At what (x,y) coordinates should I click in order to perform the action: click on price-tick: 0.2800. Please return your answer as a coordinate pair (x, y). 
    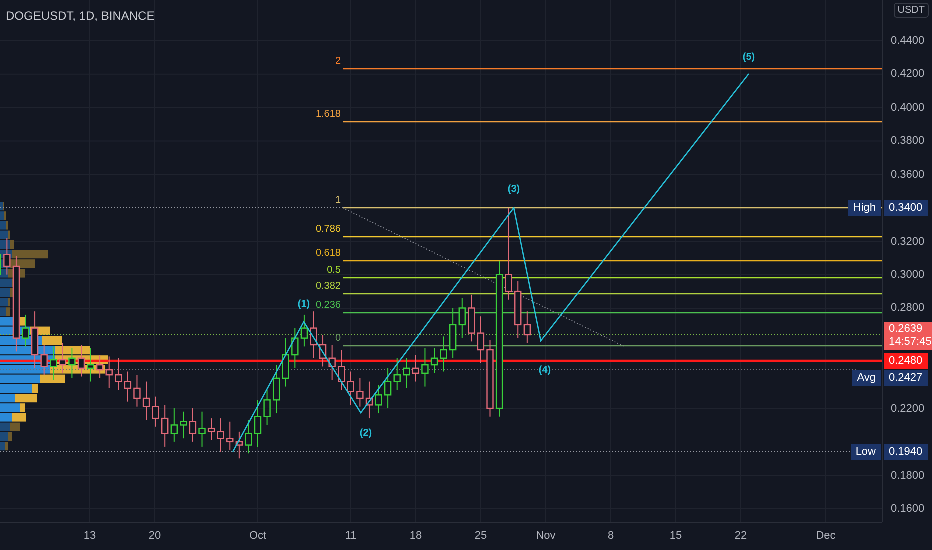
    Looking at the image, I should click on (908, 308).